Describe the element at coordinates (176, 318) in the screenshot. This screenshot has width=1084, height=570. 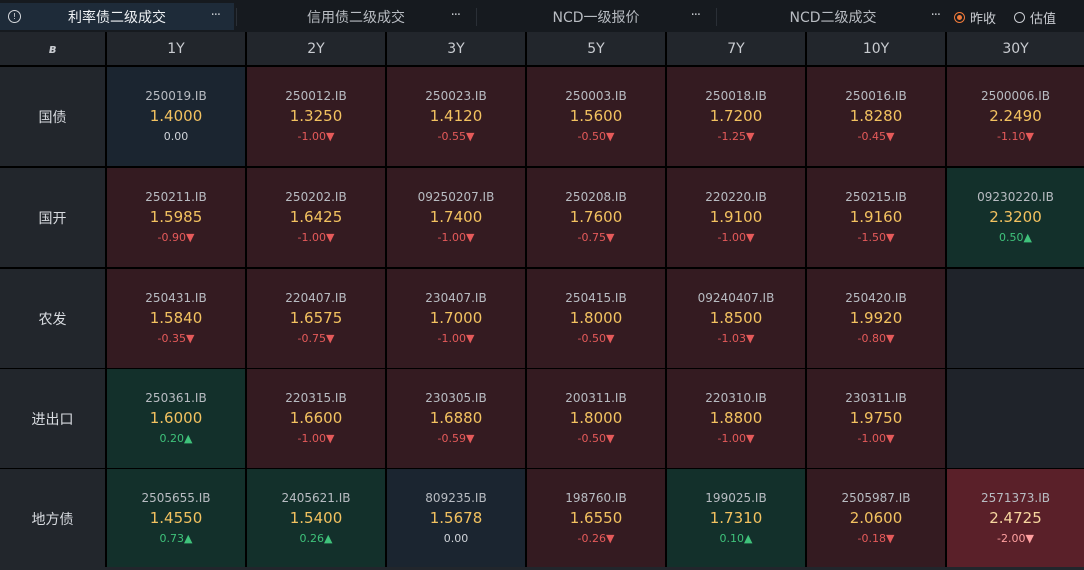
I see `quote-cell: 250431.IB 1.5840 -0.35▼` at that location.